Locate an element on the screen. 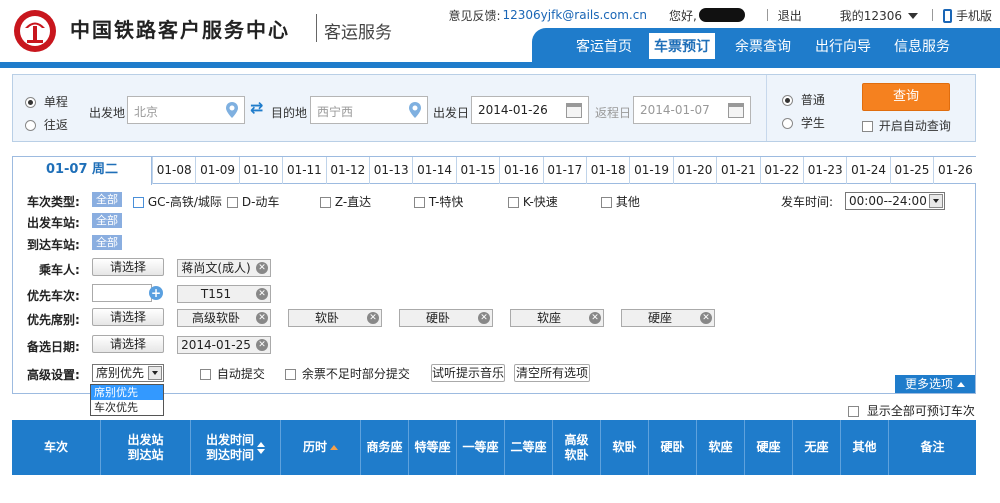  train-type-t: T-特快 is located at coordinates (438, 201).